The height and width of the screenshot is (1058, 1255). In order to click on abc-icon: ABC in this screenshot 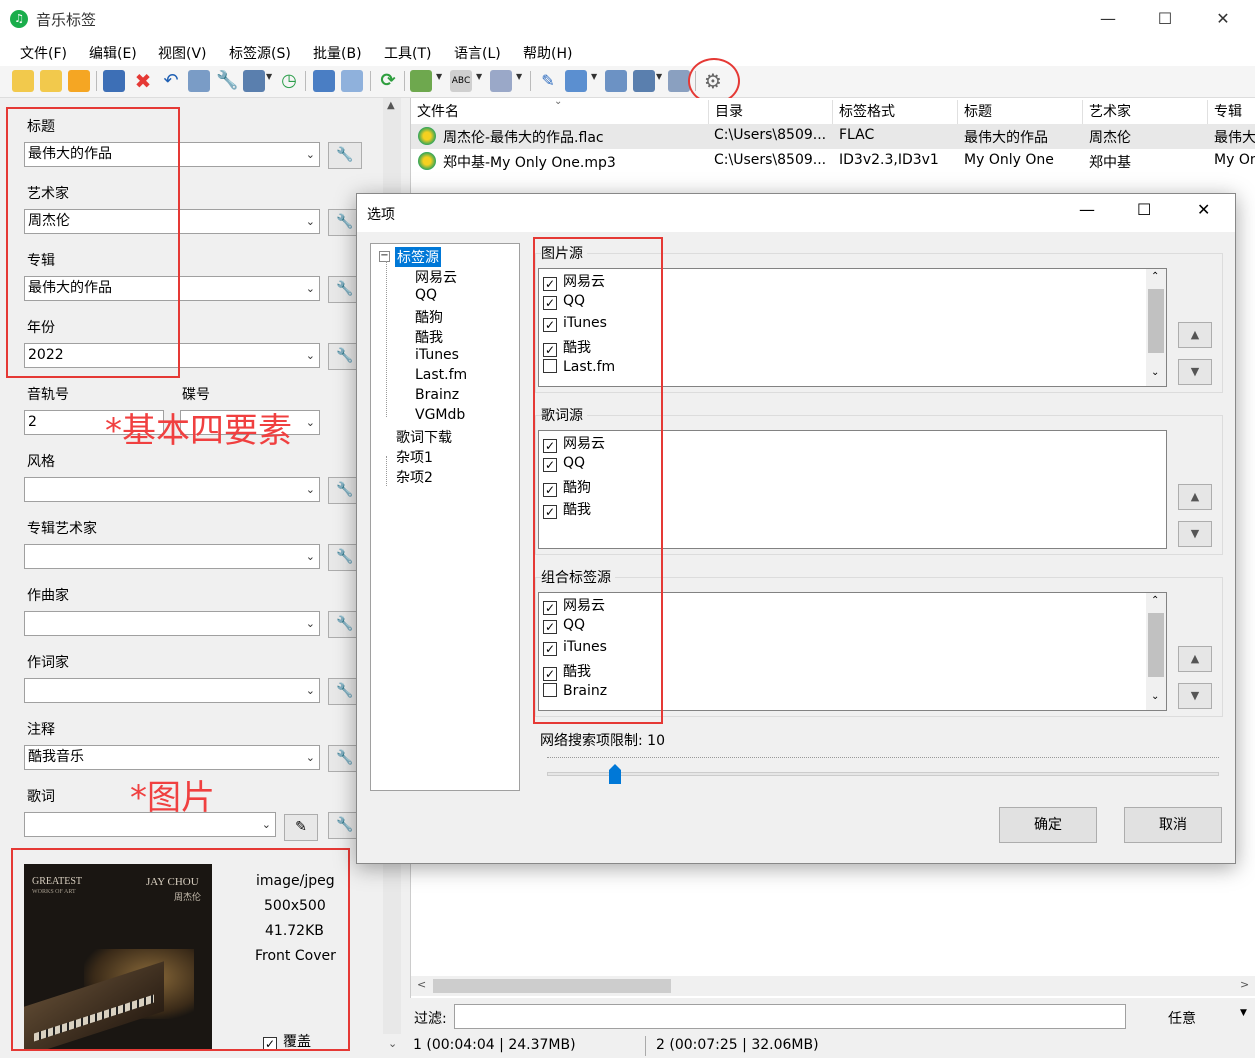, I will do `click(461, 81)`.